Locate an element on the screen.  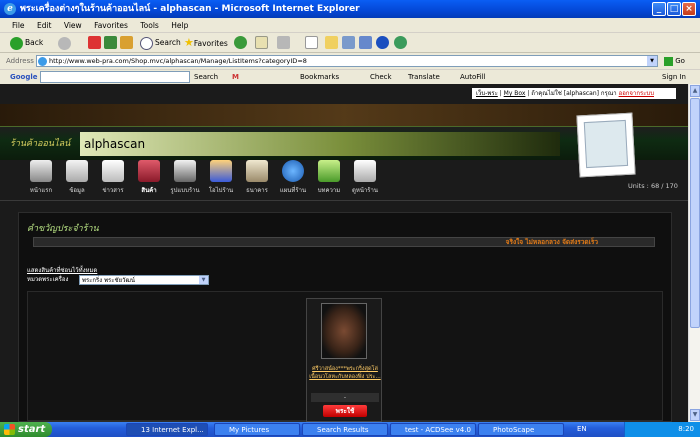
research-icon is located at coordinates (365, 42).